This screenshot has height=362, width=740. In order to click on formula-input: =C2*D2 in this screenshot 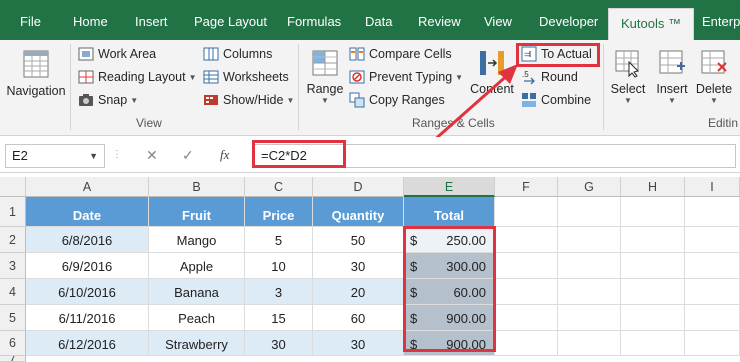, I will do `click(494, 156)`.